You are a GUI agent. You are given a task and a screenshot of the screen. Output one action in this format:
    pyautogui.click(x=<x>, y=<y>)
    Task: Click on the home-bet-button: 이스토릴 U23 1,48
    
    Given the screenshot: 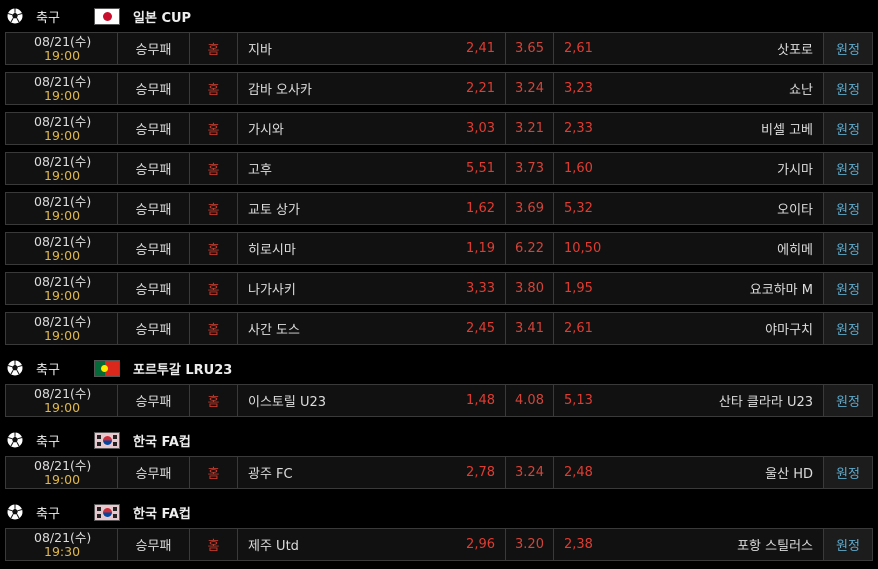 What is the action you would take?
    pyautogui.click(x=372, y=400)
    